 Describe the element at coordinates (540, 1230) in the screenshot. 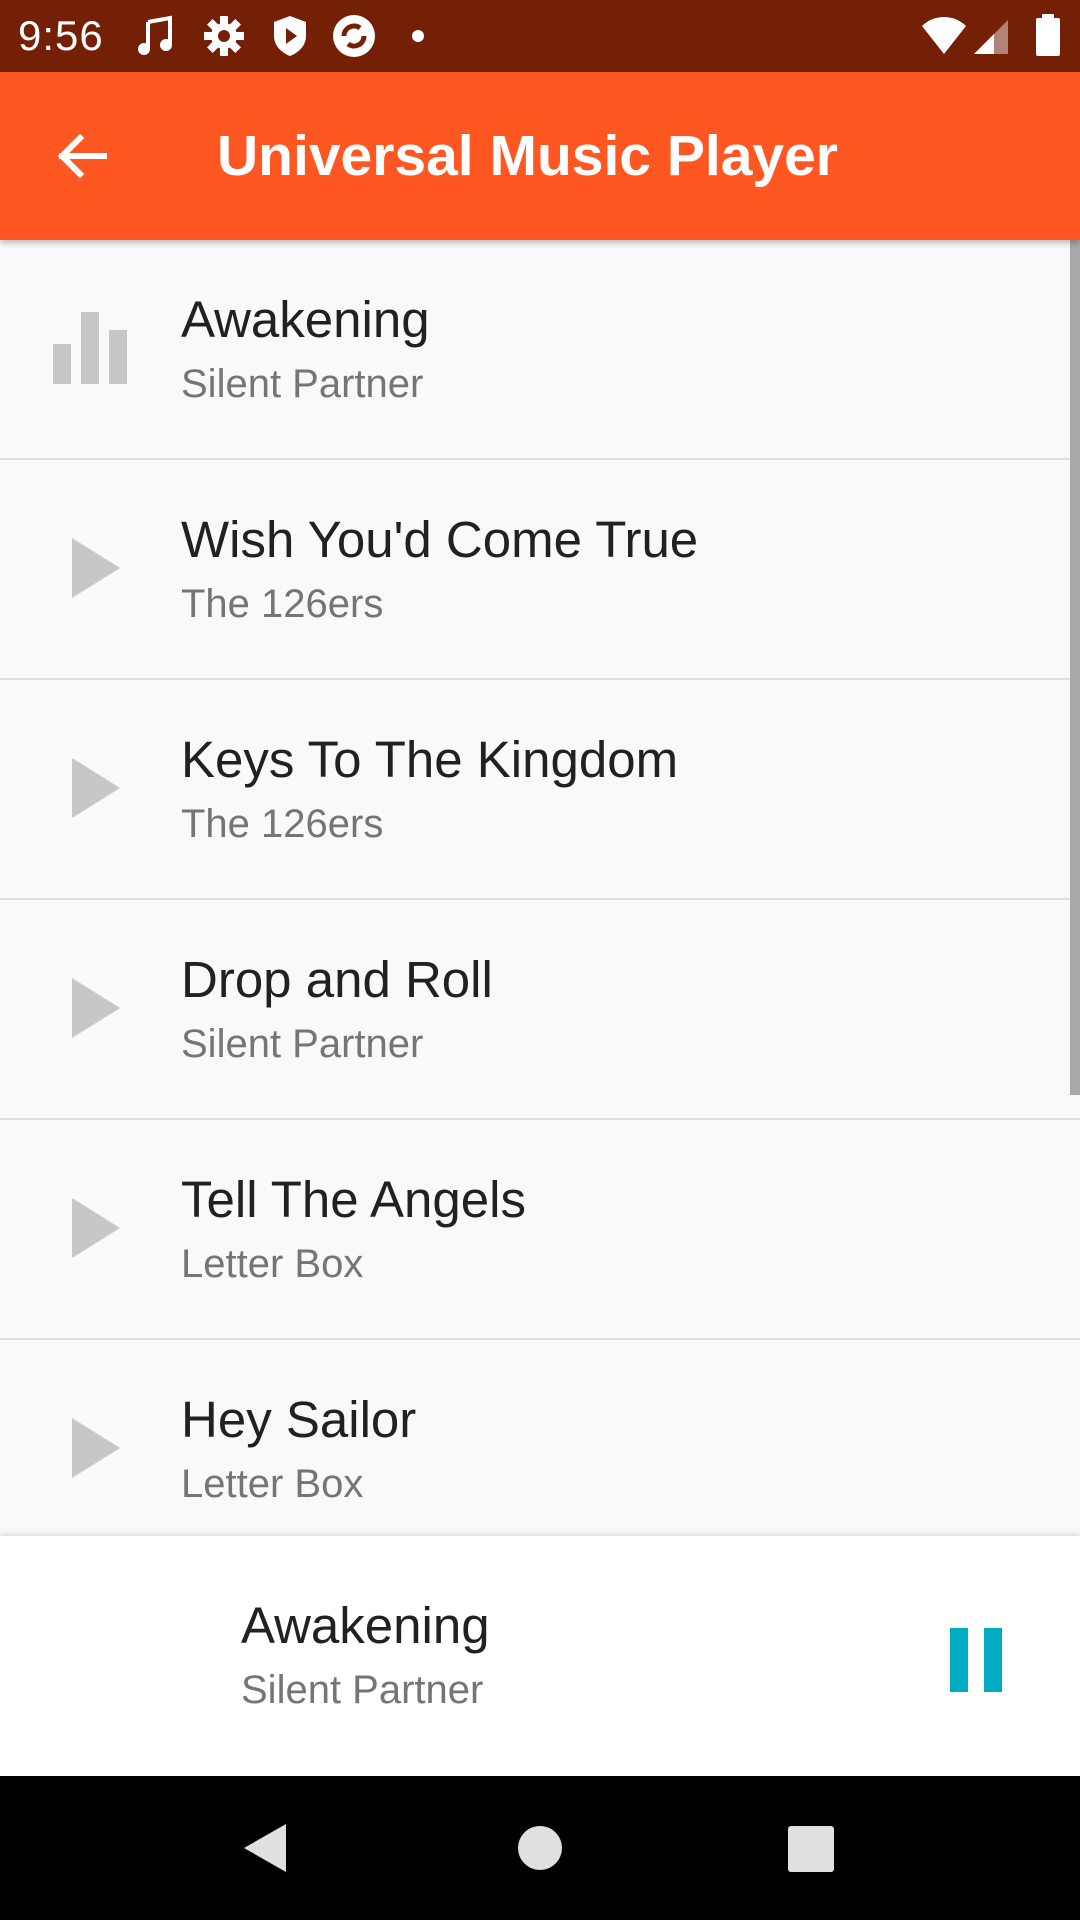

I see `list-item: Tell The Angels Letter Box` at that location.